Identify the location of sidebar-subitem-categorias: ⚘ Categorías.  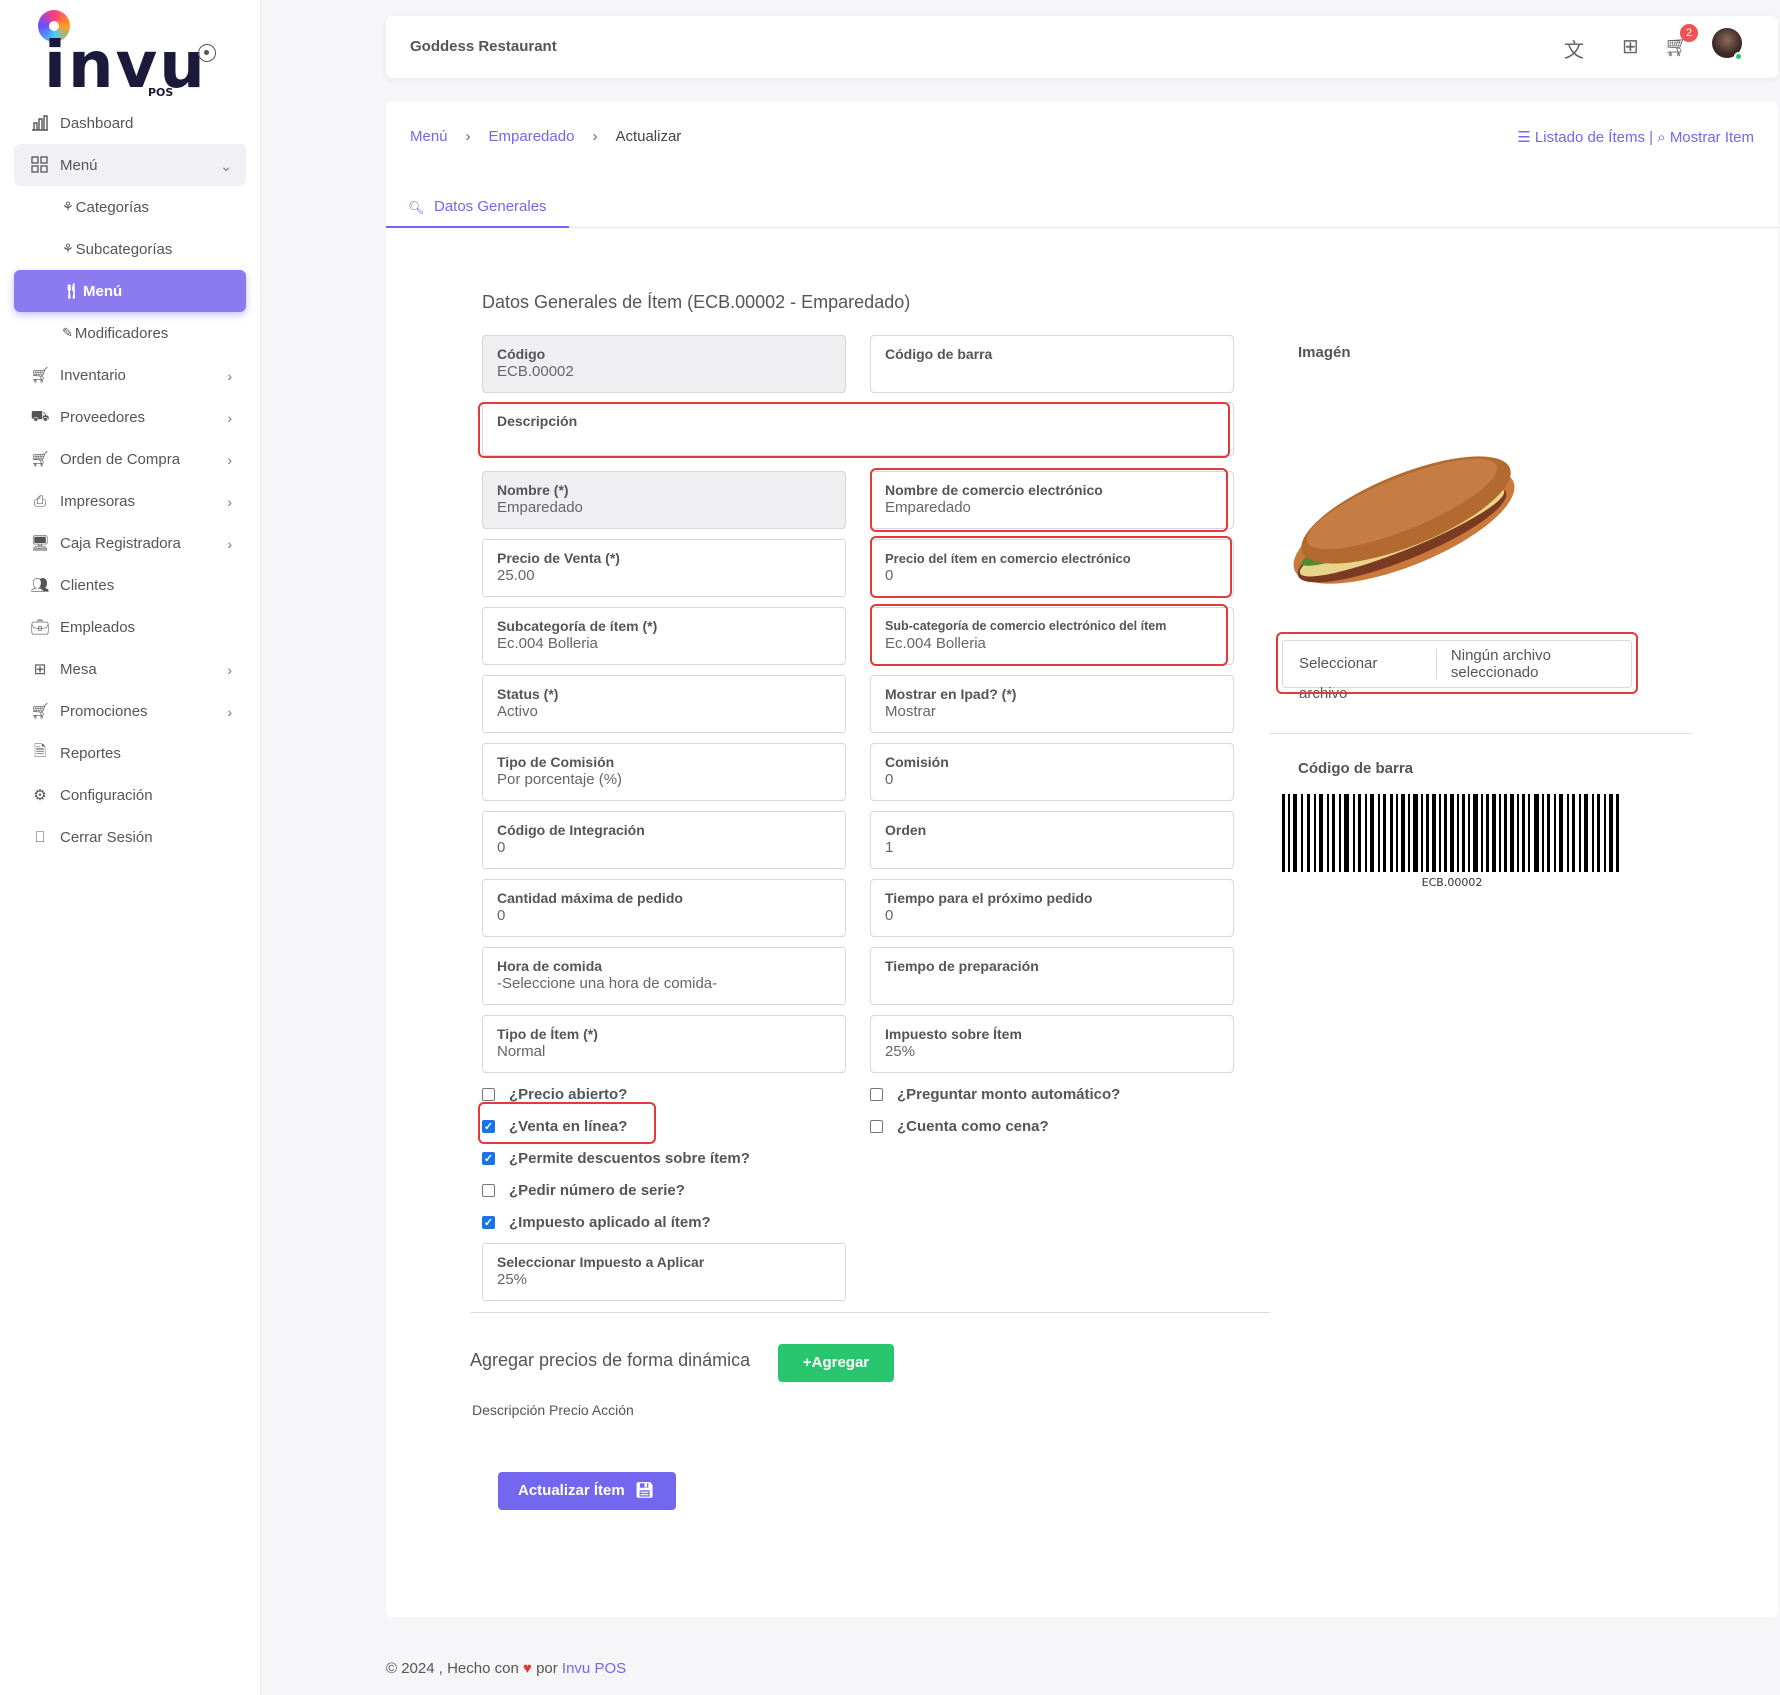
(130, 207).